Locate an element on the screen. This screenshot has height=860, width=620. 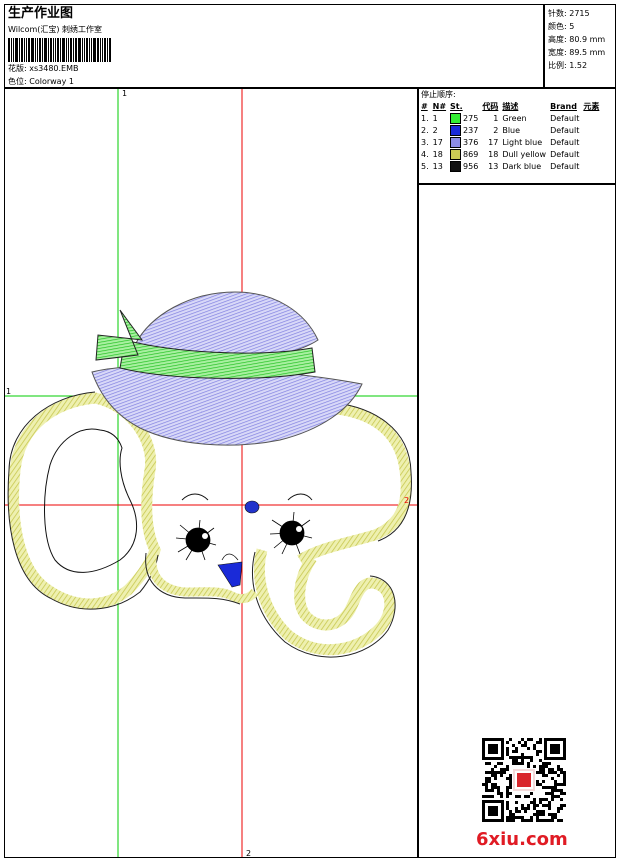
trunk is located at coordinates (325, 602).